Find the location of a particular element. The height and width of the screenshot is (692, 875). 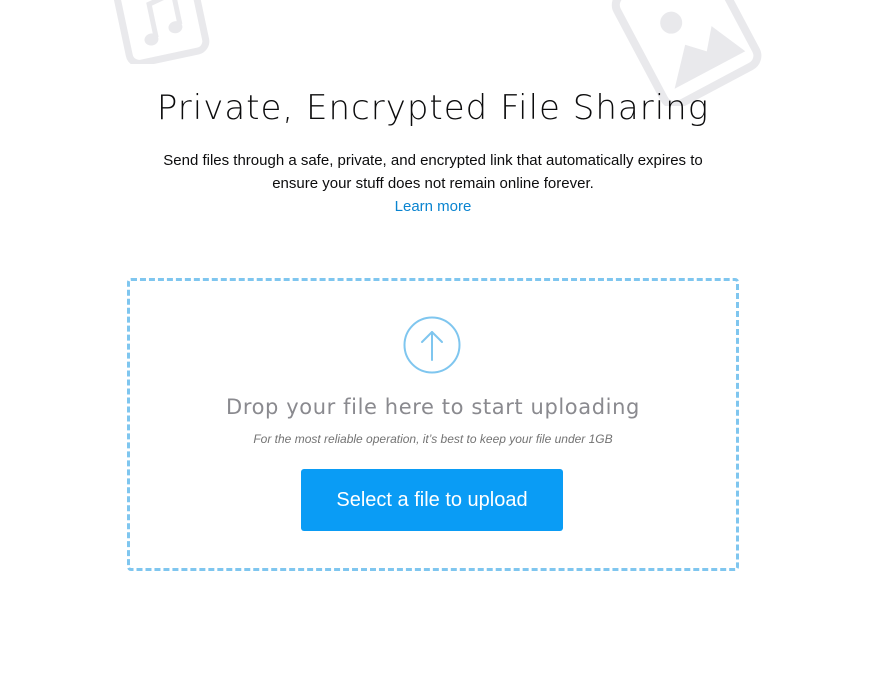

music-file-icon is located at coordinates (161, 32).